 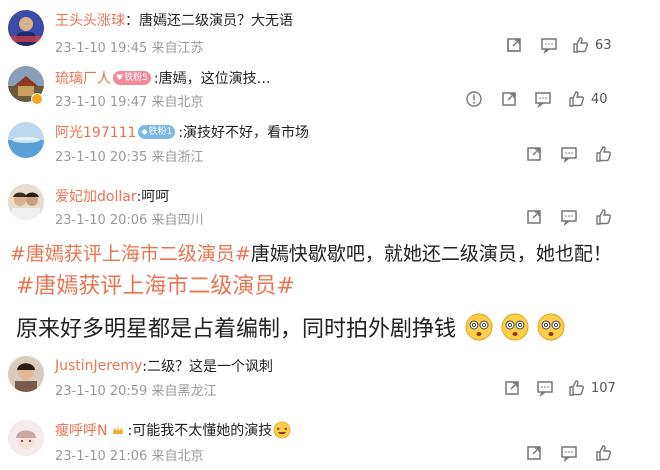 I want to click on fan-badge: ◆ 铁粉1, so click(x=157, y=132).